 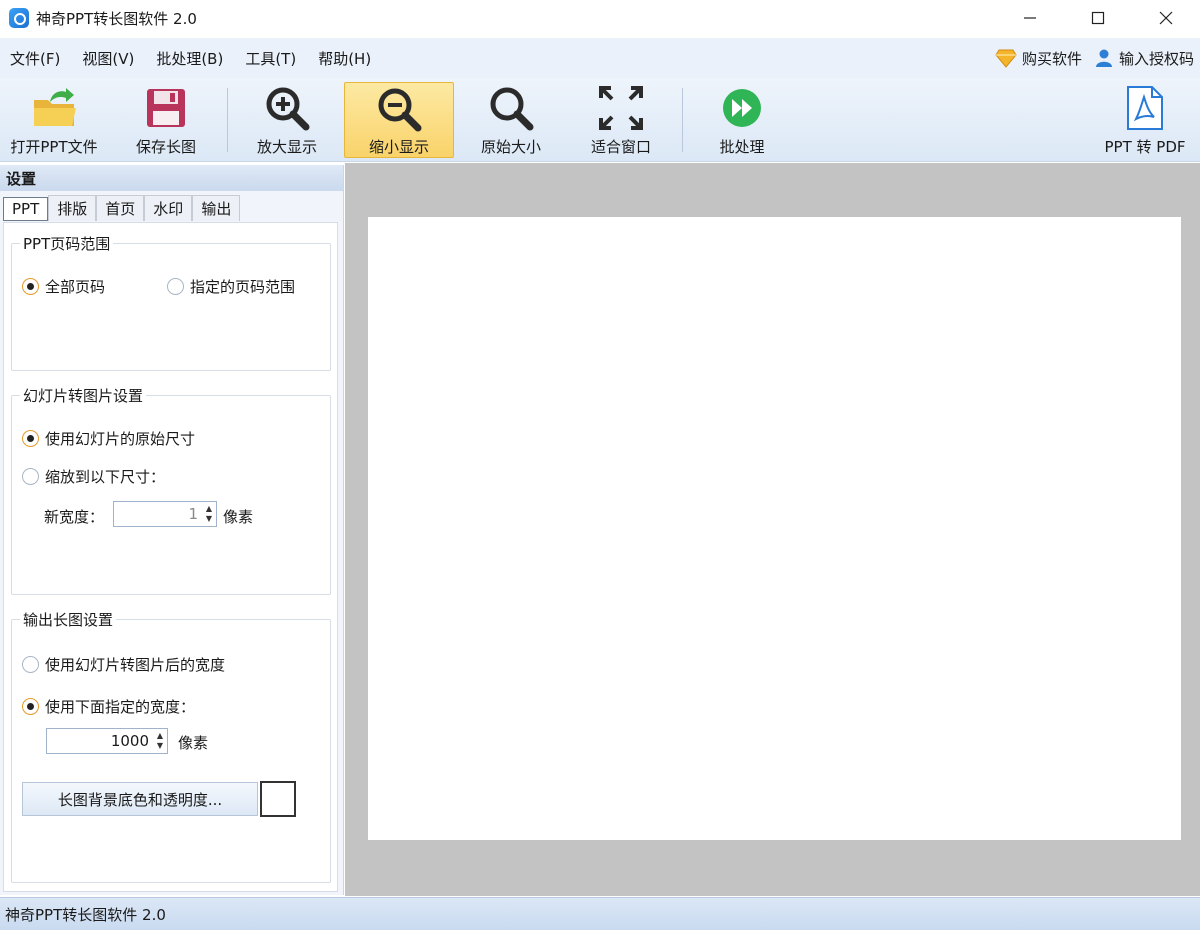 I want to click on diamond-icon, so click(x=1006, y=58).